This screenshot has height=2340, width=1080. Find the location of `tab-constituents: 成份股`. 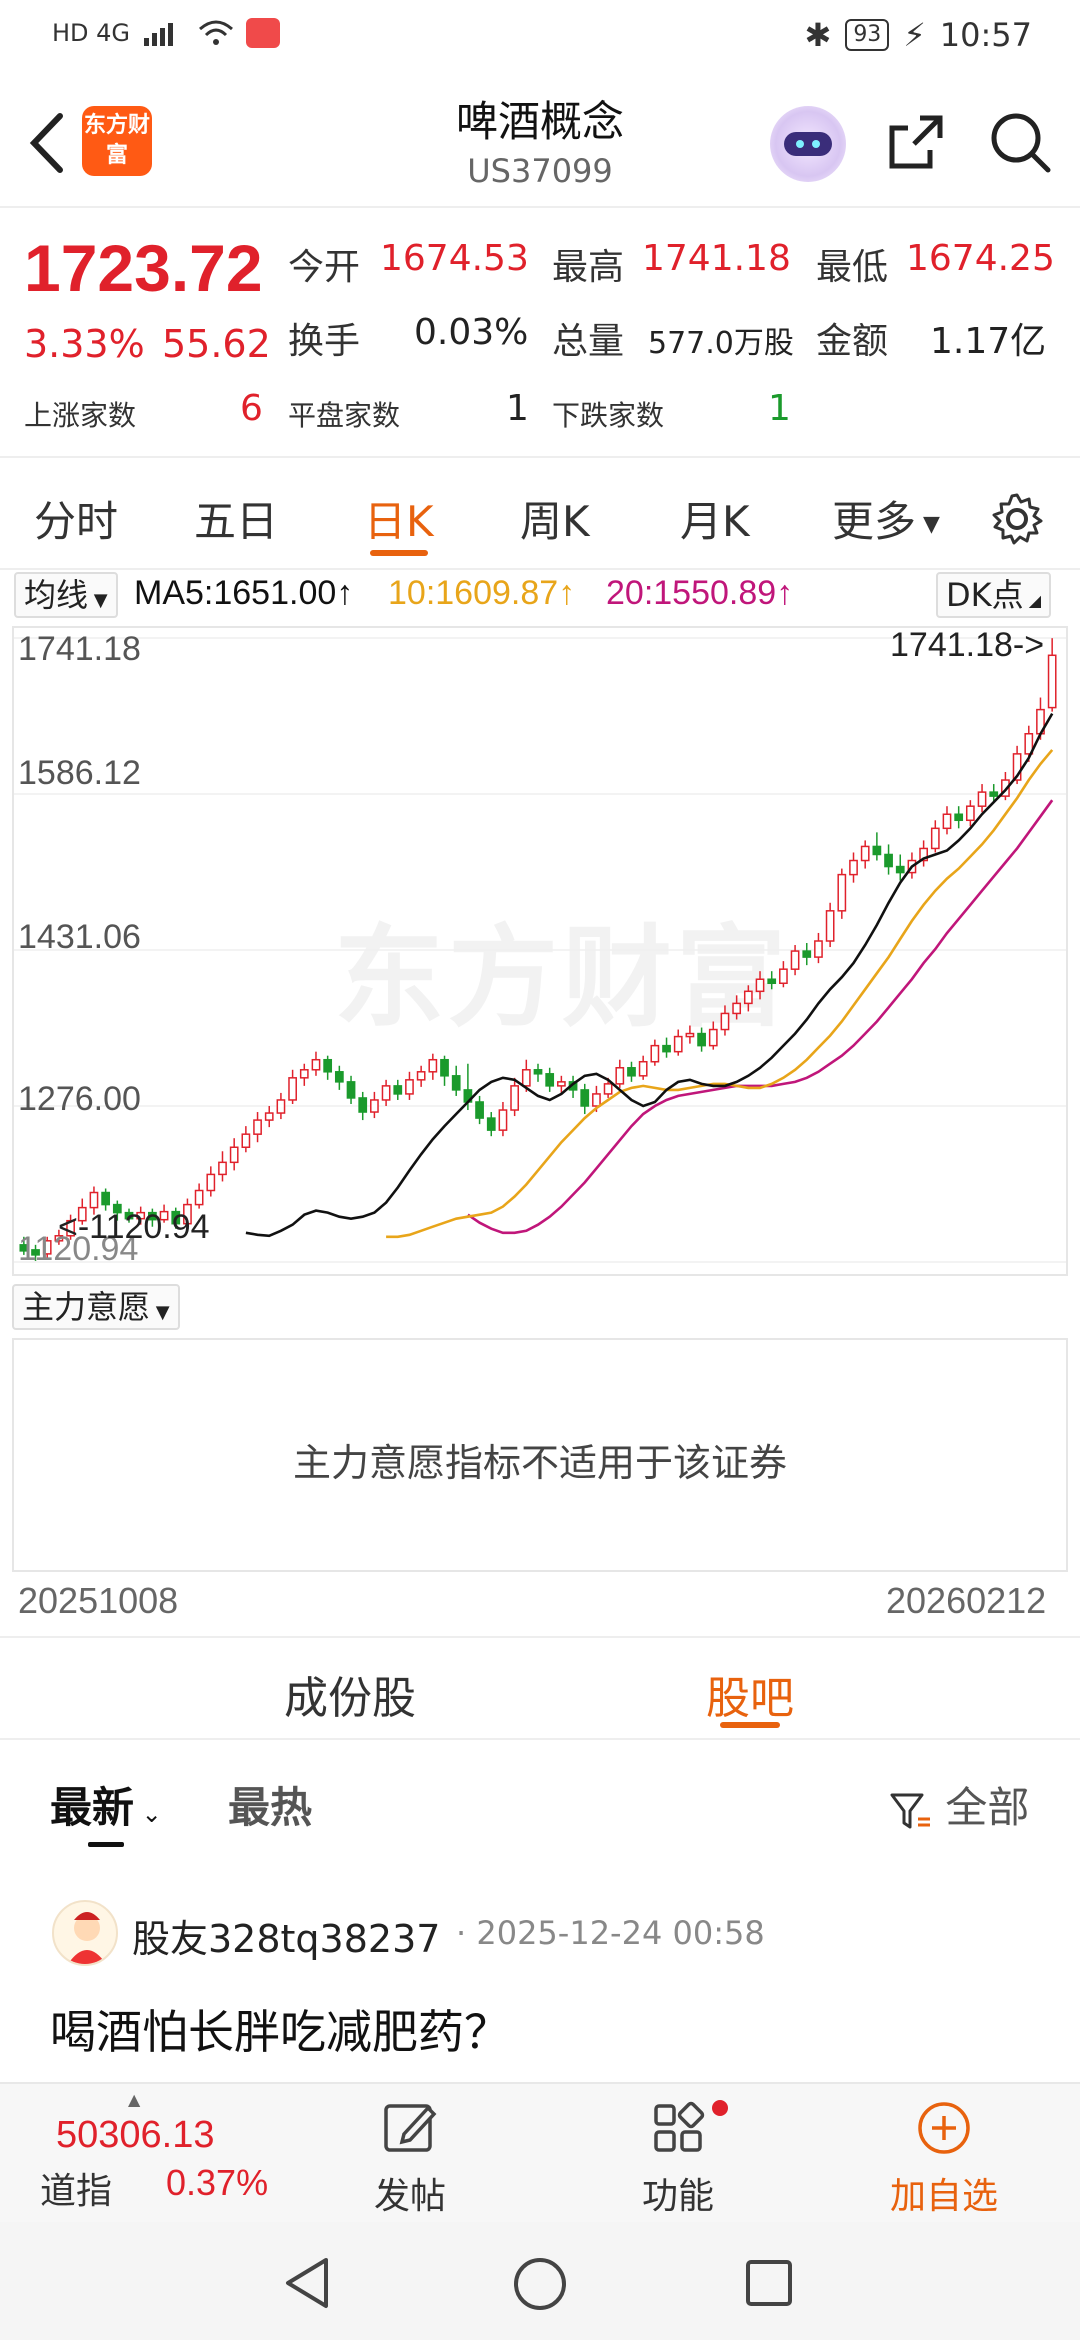

tab-constituents: 成份股 is located at coordinates (350, 1694).